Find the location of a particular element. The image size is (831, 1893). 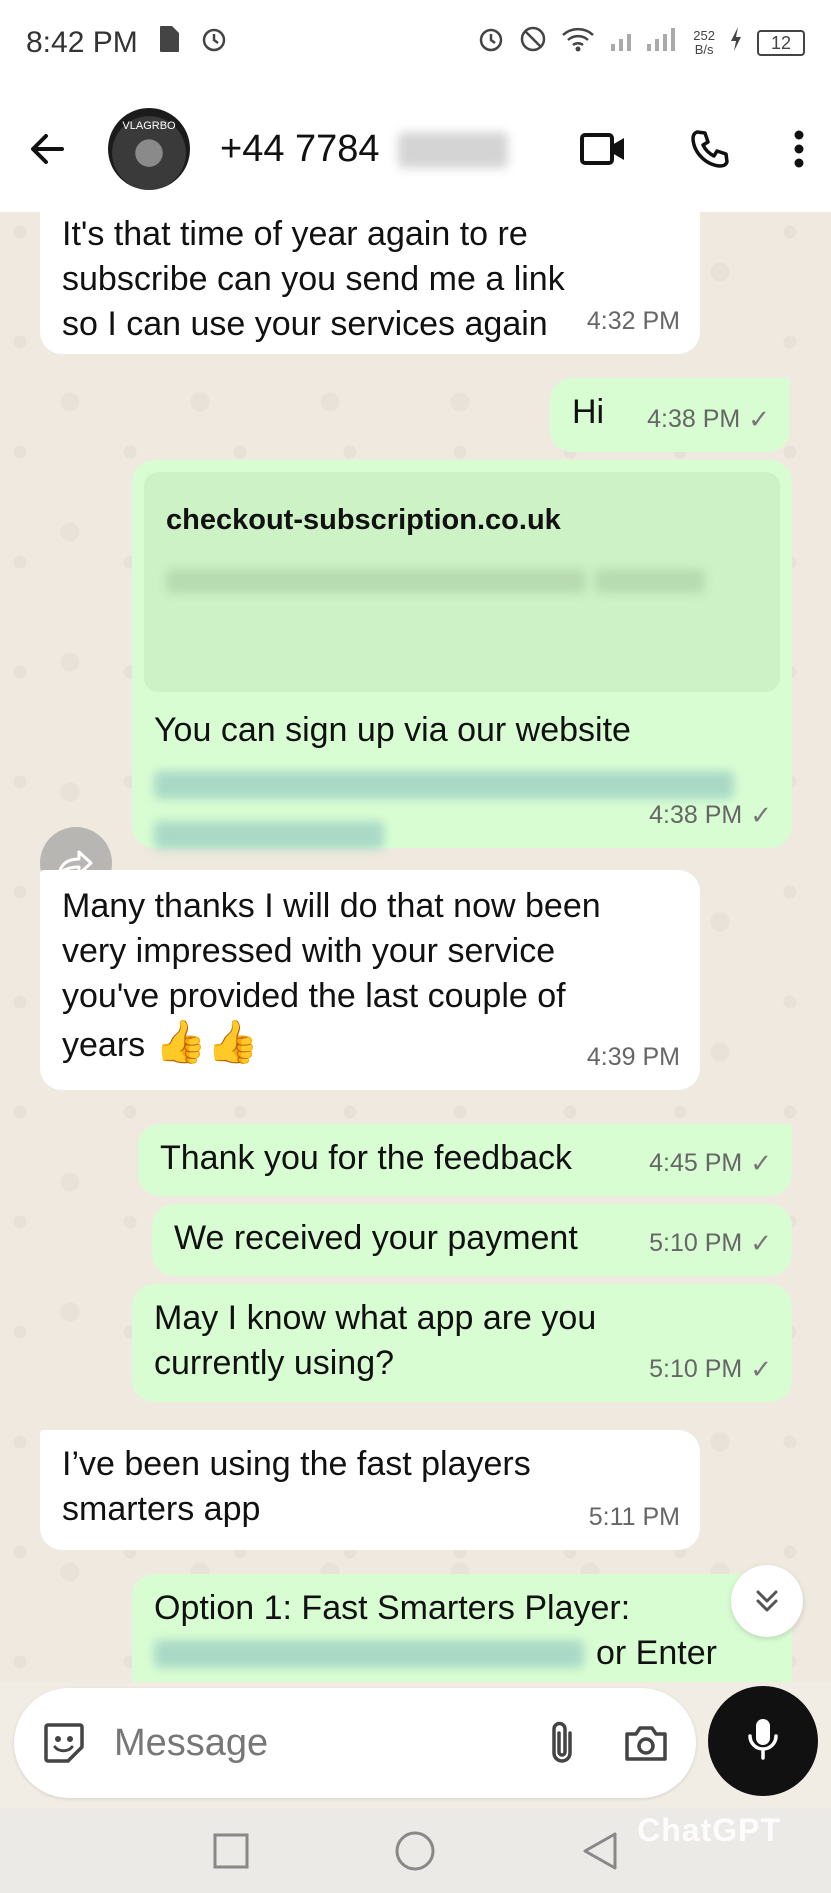

back-arrow-icon is located at coordinates (47, 149).